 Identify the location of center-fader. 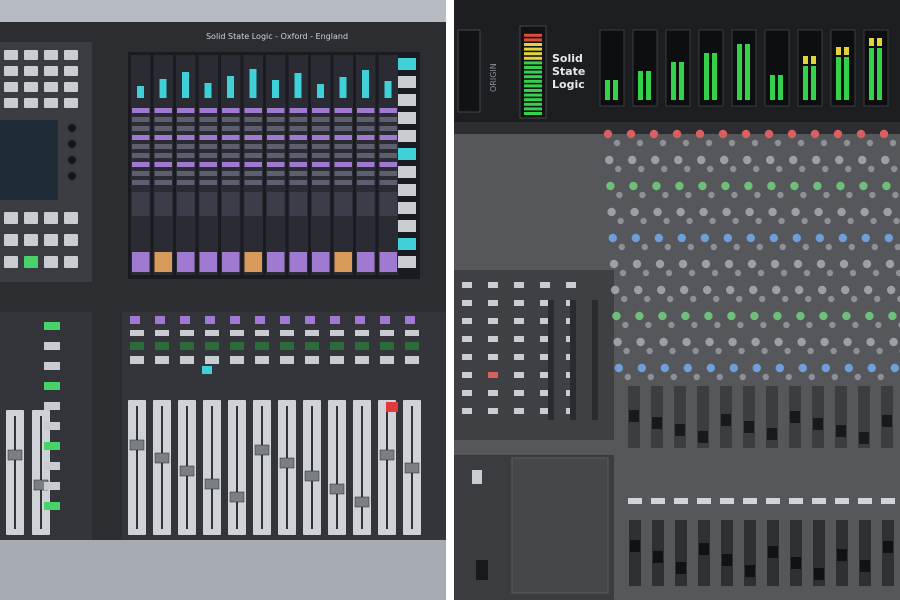
(551, 360).